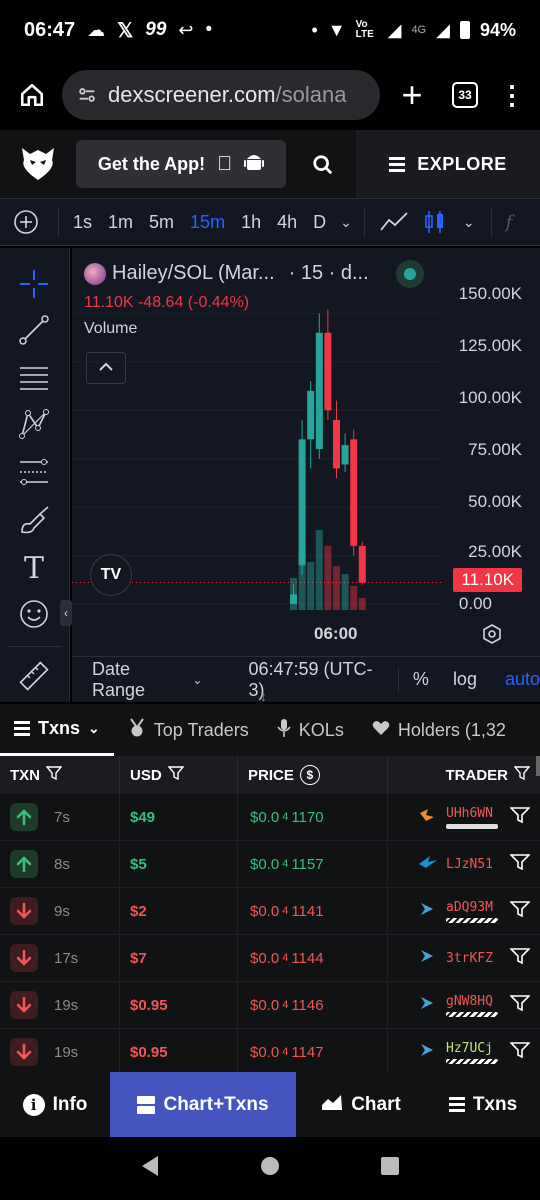 Image resolution: width=540 pixels, height=1200 pixels. Describe the element at coordinates (111, 575) in the screenshot. I see `tradingview-logo: TV` at that location.